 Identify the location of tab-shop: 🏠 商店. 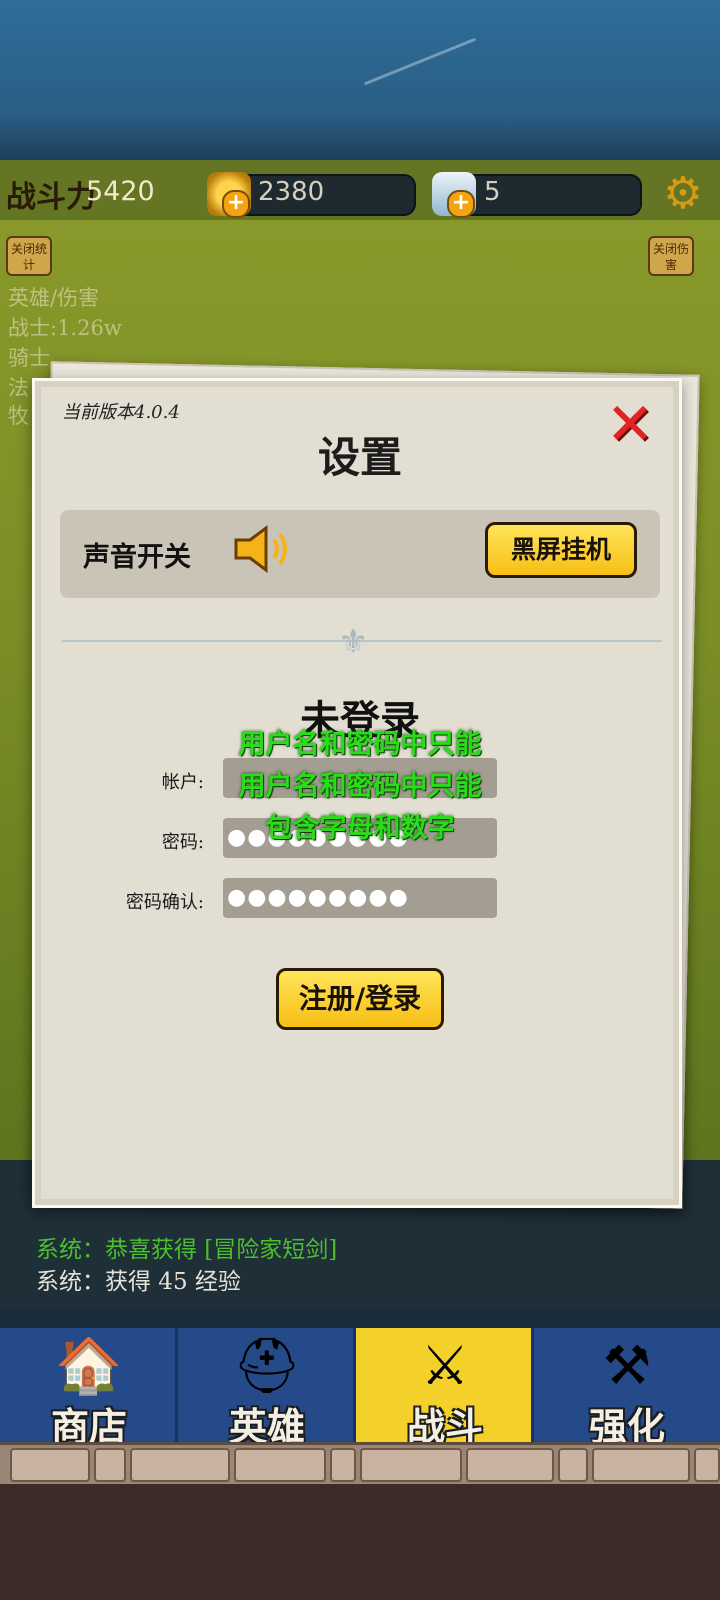
(89, 1388).